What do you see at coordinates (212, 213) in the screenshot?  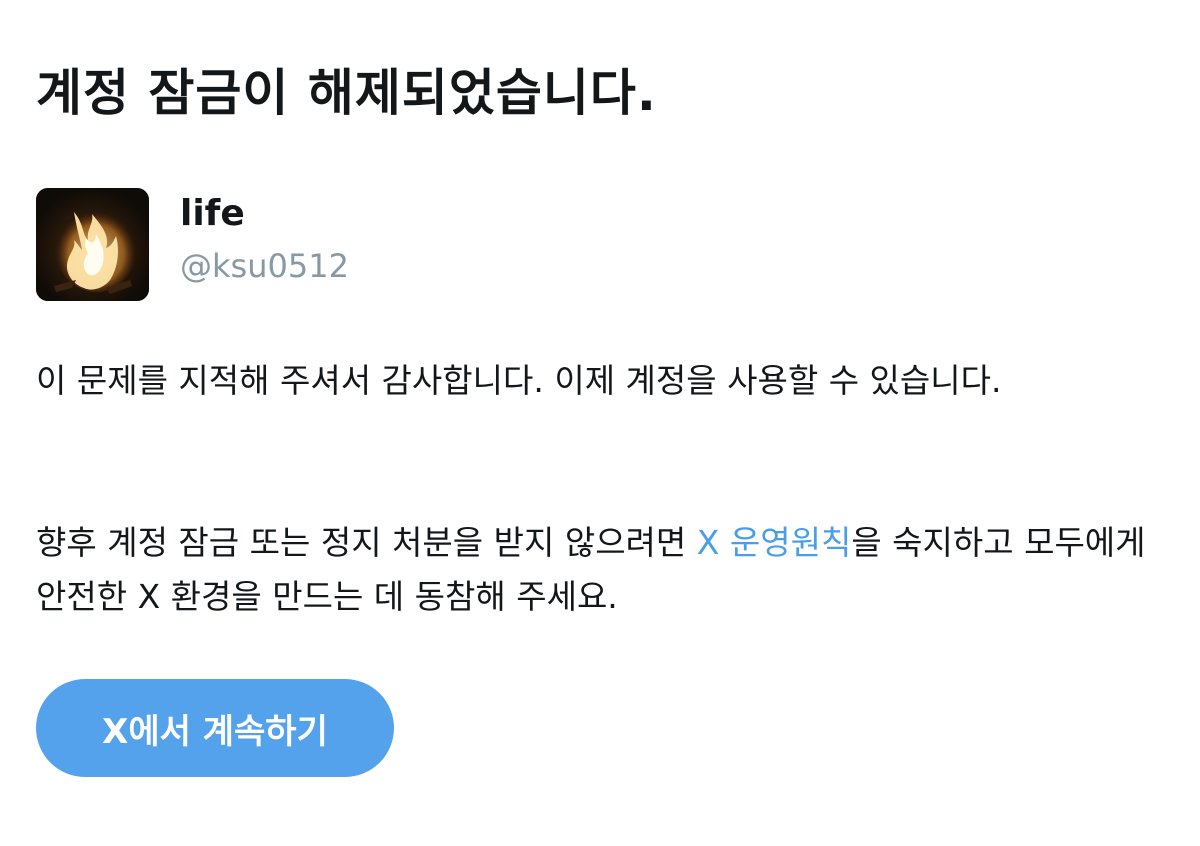 I see `display-name: life` at bounding box center [212, 213].